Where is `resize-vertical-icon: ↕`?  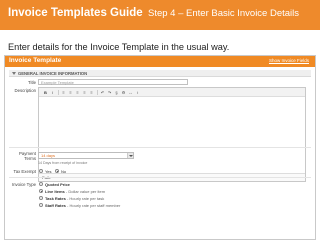
resize-vertical-icon: ↕ is located at coordinates (137, 92).